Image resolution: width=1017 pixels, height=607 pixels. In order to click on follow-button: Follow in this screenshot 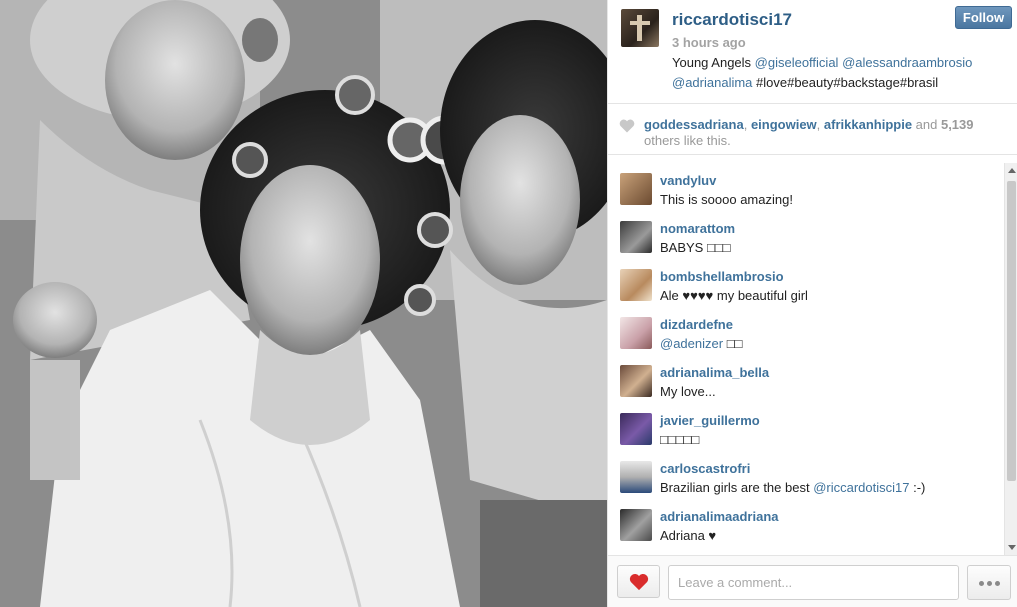, I will do `click(983, 17)`.